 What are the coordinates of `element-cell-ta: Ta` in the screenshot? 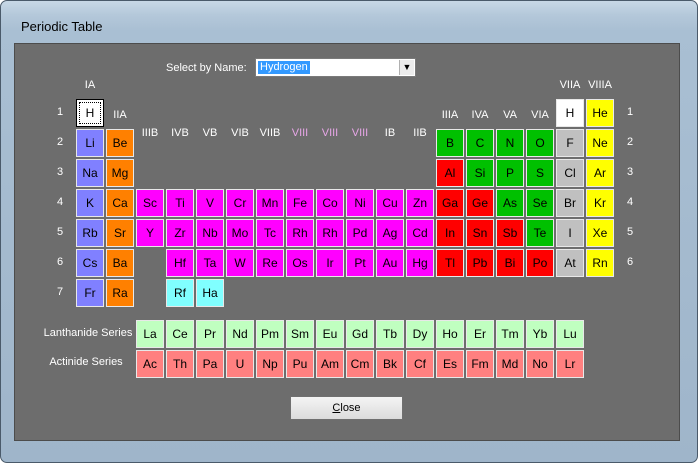 It's located at (210, 263).